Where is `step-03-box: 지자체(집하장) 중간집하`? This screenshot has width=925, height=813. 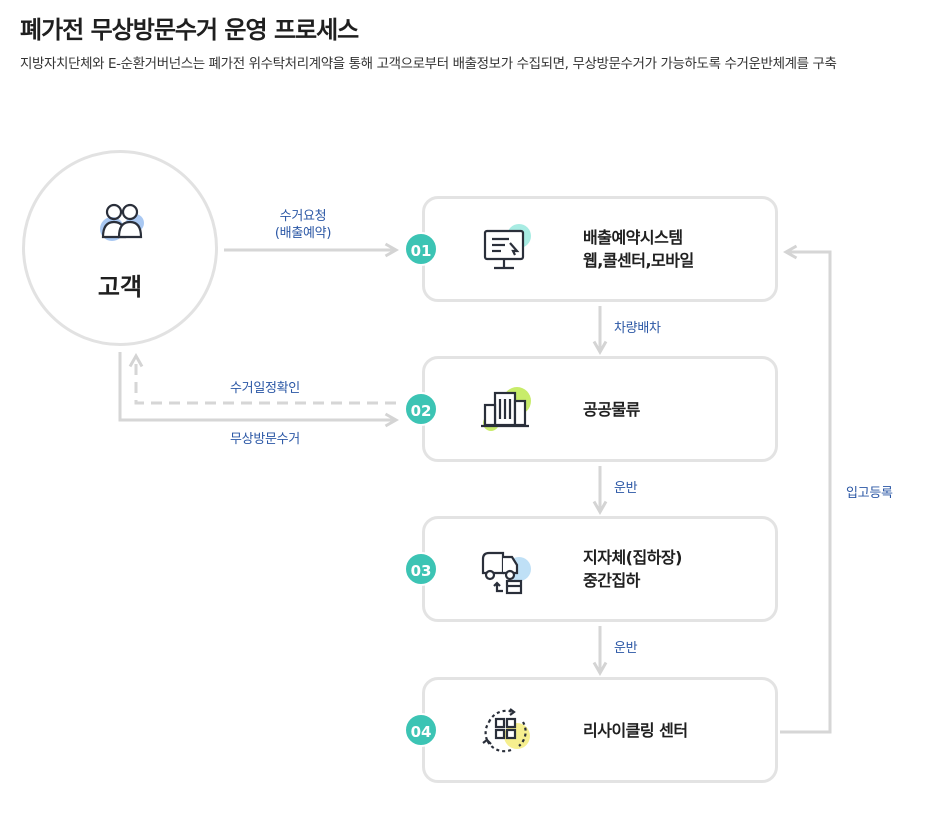
step-03-box: 지자체(집하장) 중간집하 is located at coordinates (600, 569).